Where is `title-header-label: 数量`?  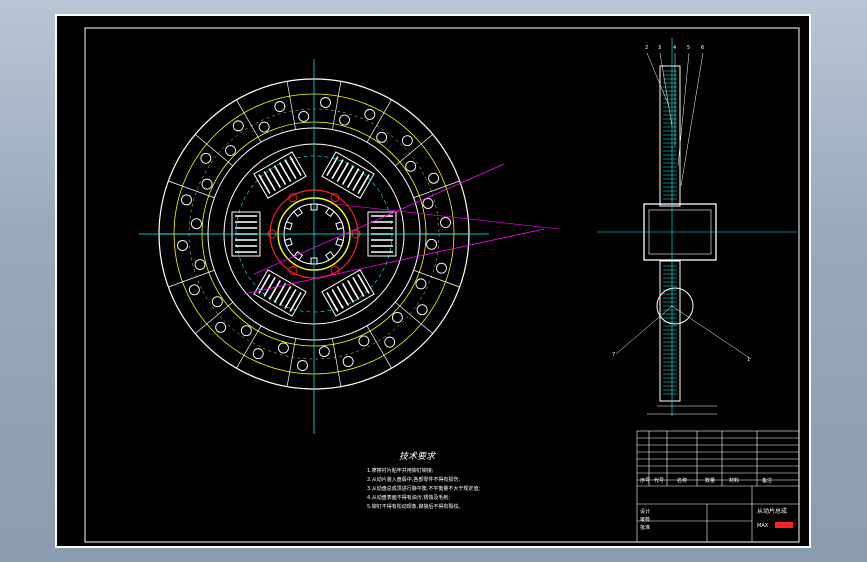 title-header-label: 数量 is located at coordinates (710, 480).